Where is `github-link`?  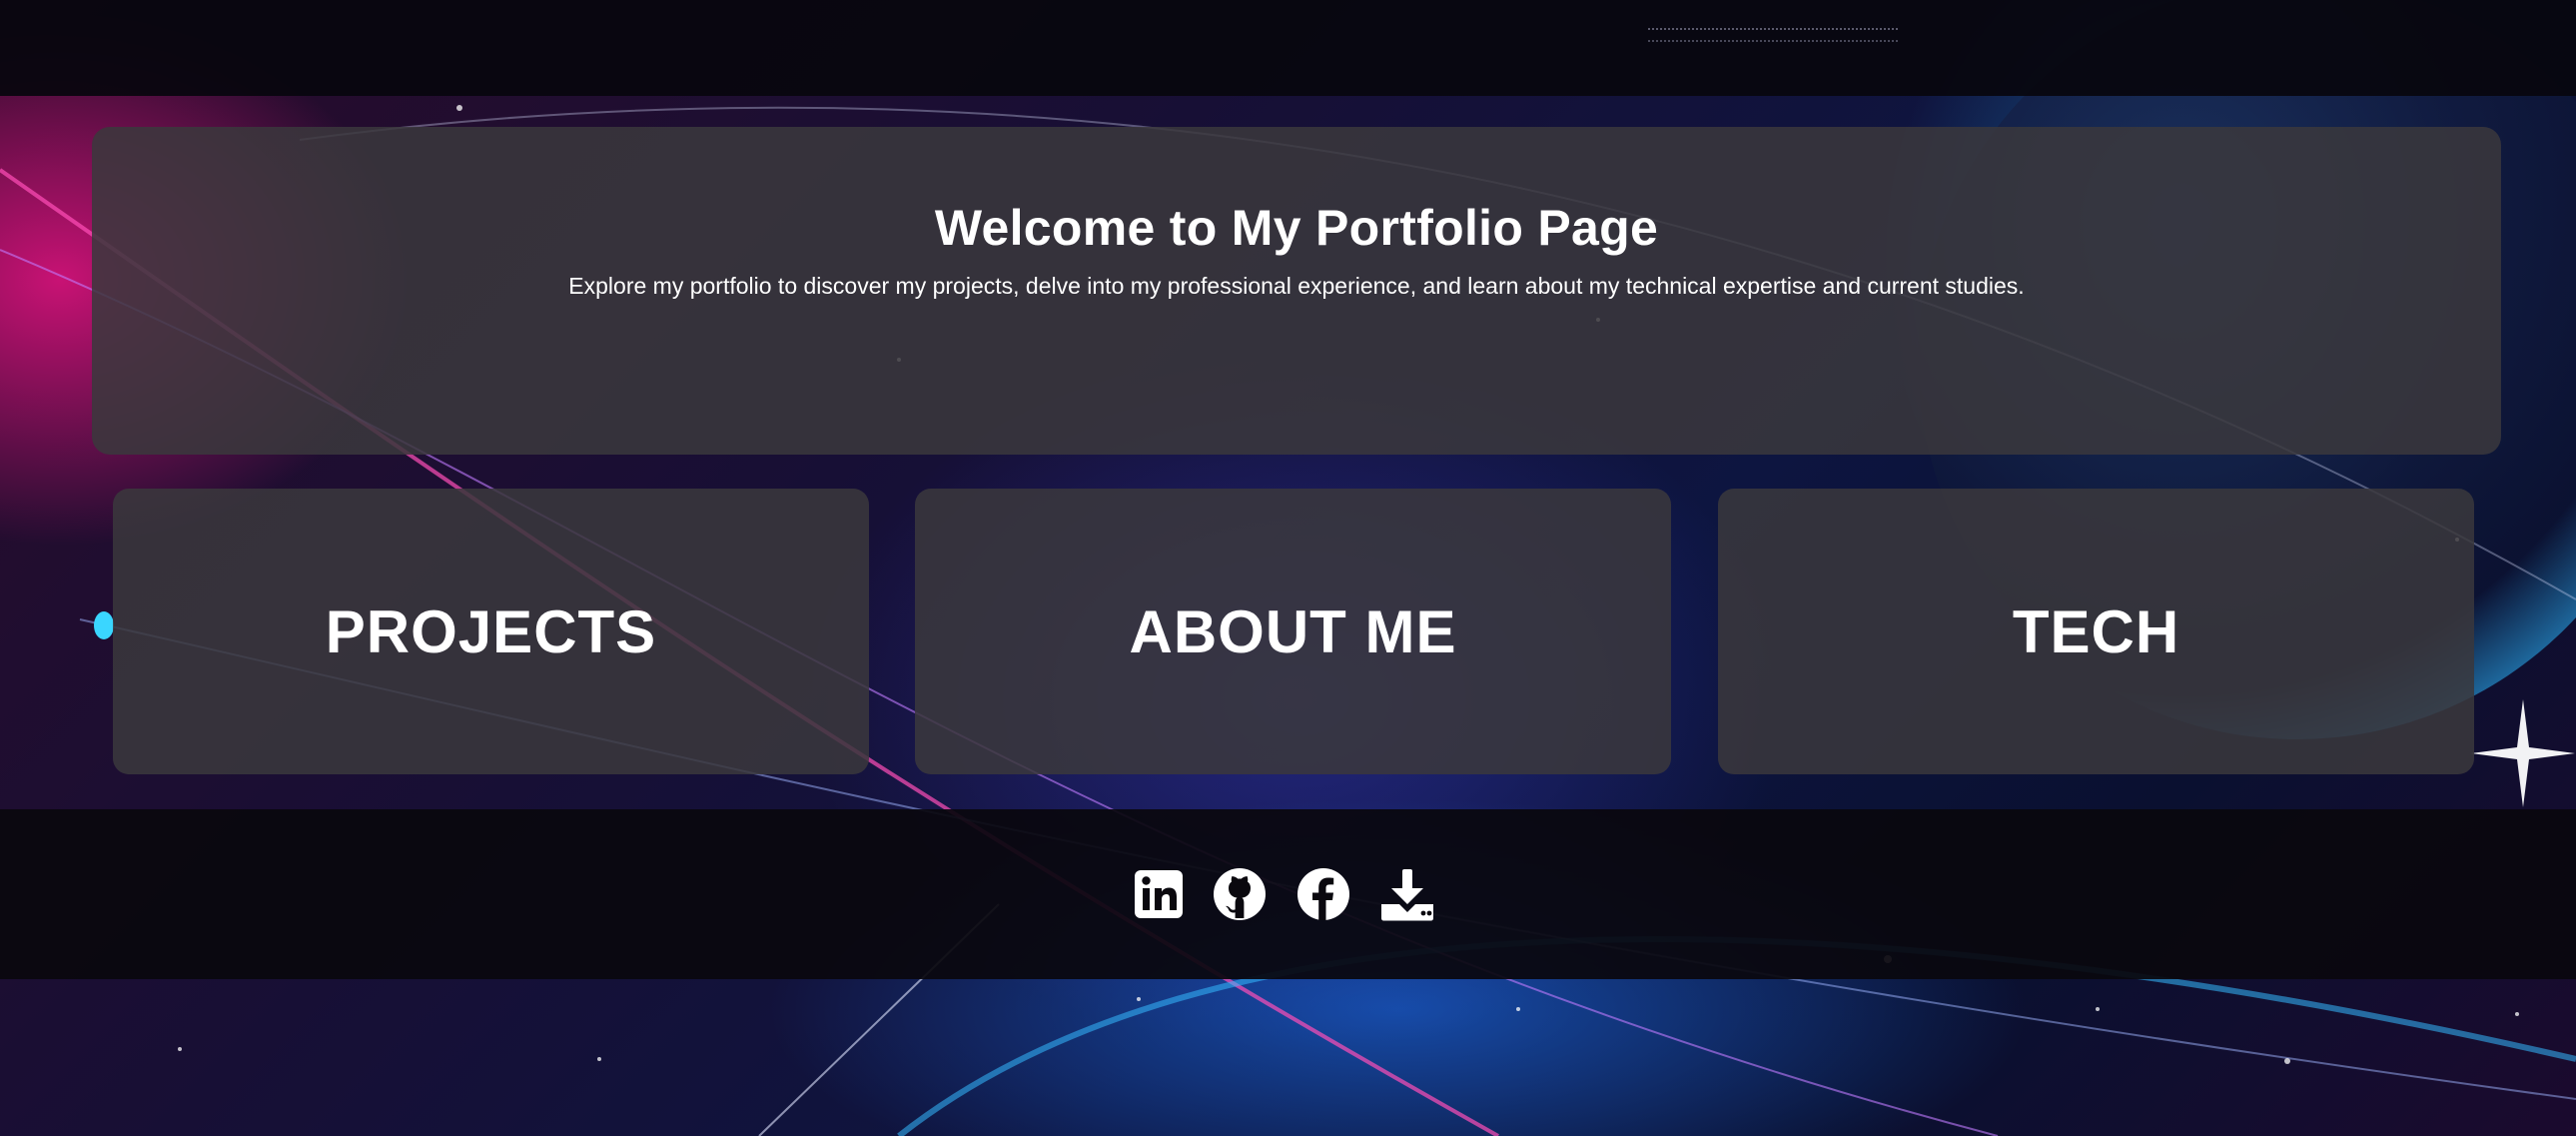
github-link is located at coordinates (1240, 894).